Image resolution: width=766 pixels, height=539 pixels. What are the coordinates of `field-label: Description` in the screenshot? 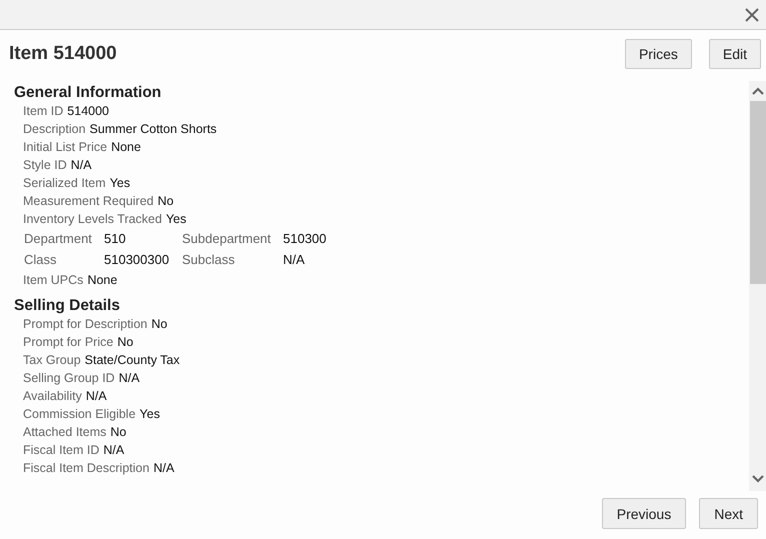 It's located at (54, 129).